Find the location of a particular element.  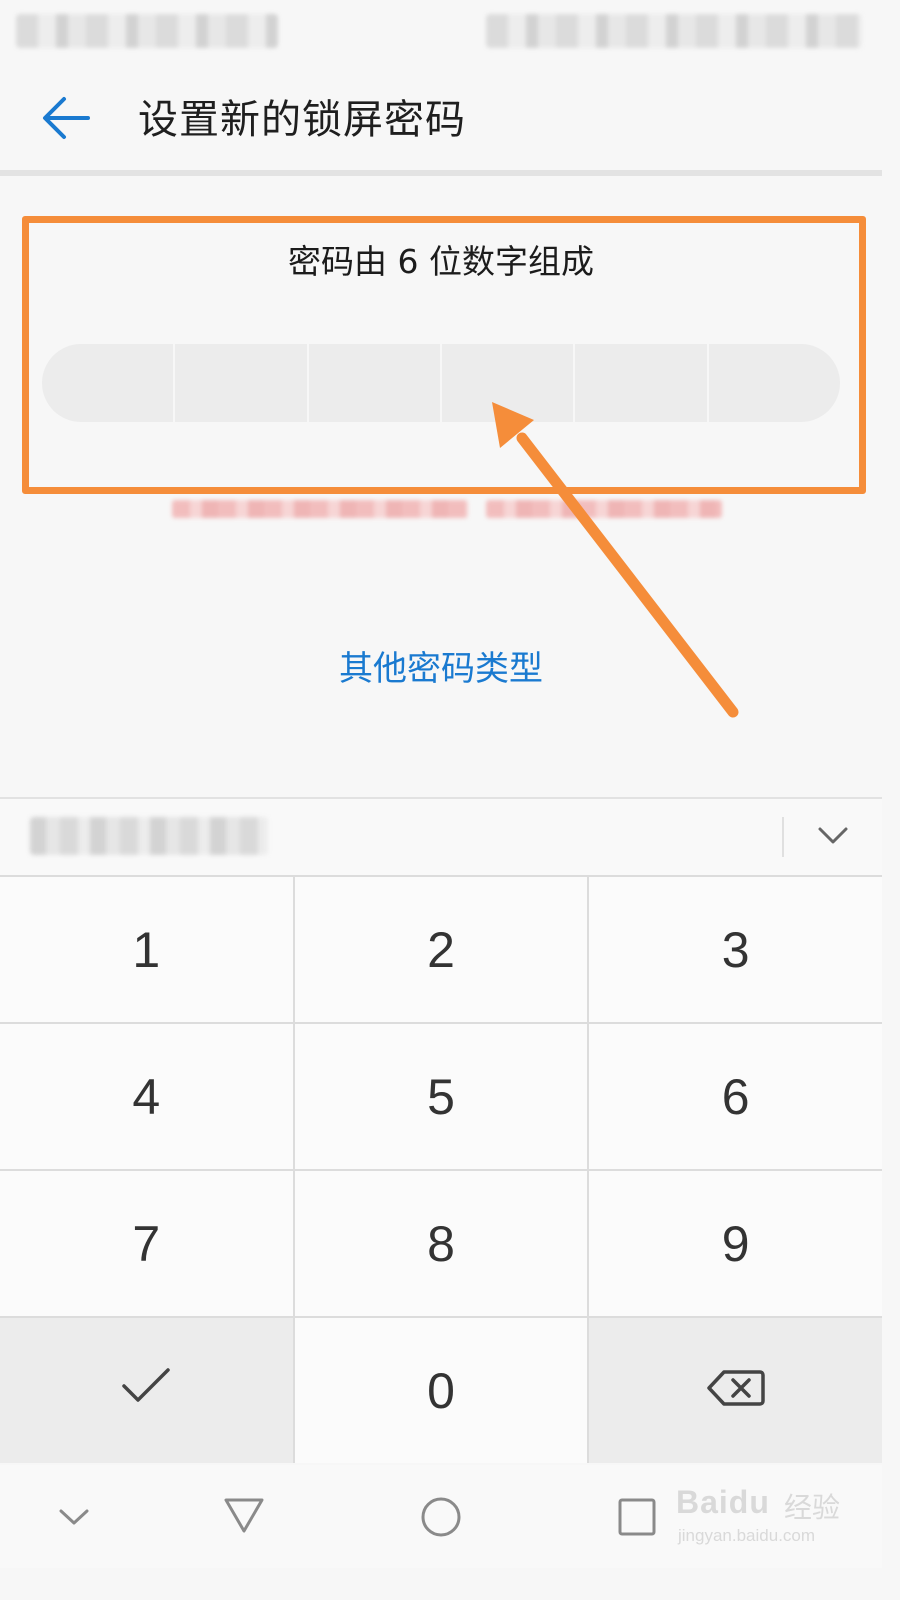

keyboard-toolbar is located at coordinates (441, 837).